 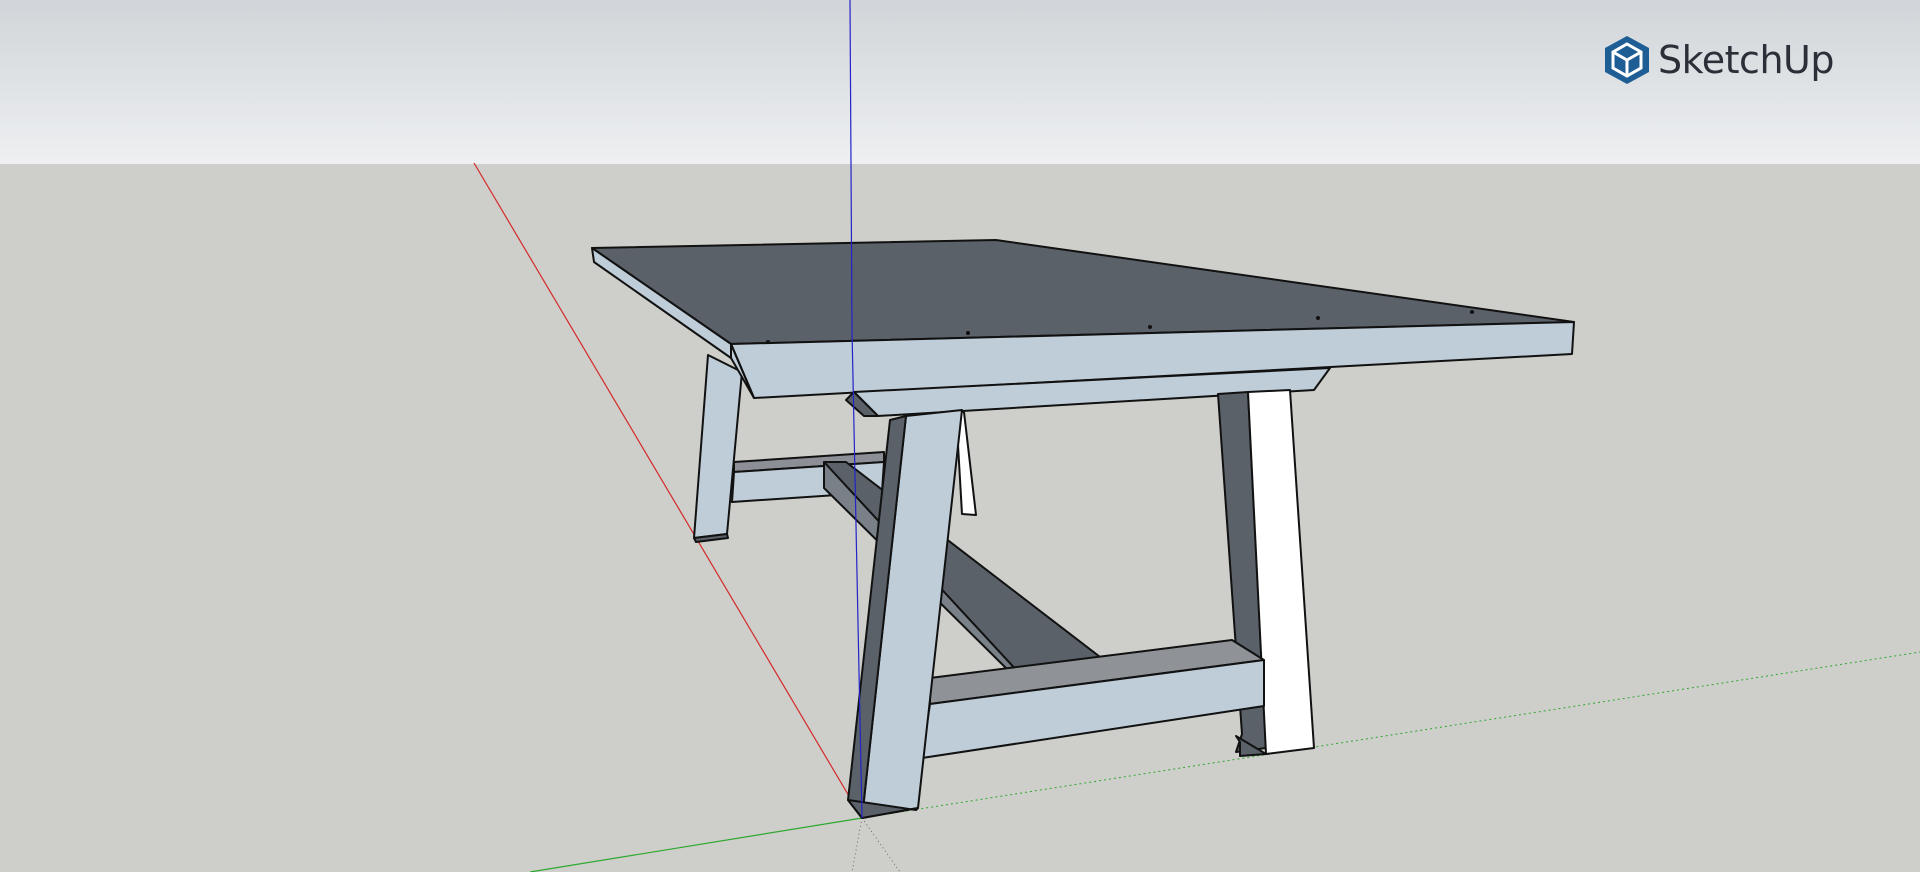 What do you see at coordinates (1093, 699) in the screenshot?
I see `stretcher-front` at bounding box center [1093, 699].